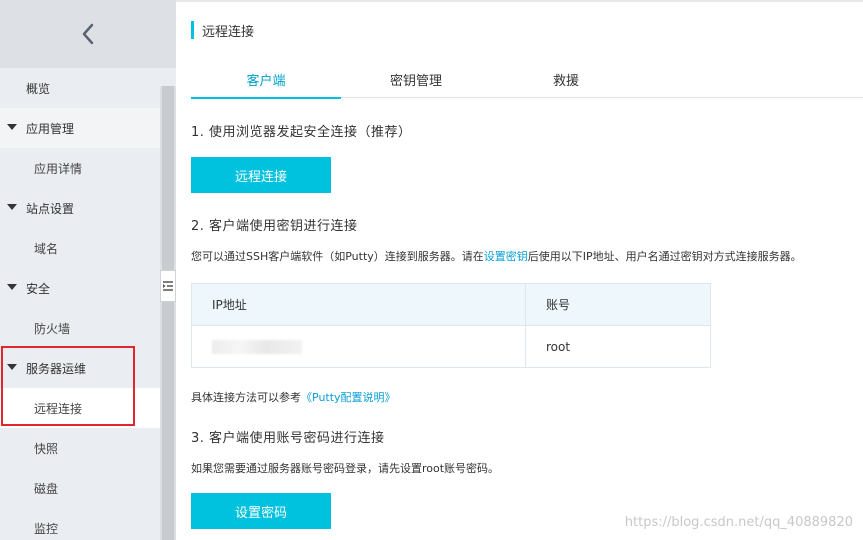 Image resolution: width=863 pixels, height=540 pixels. What do you see at coordinates (80, 448) in the screenshot?
I see `sidebar-item-snapshot: 快照` at bounding box center [80, 448].